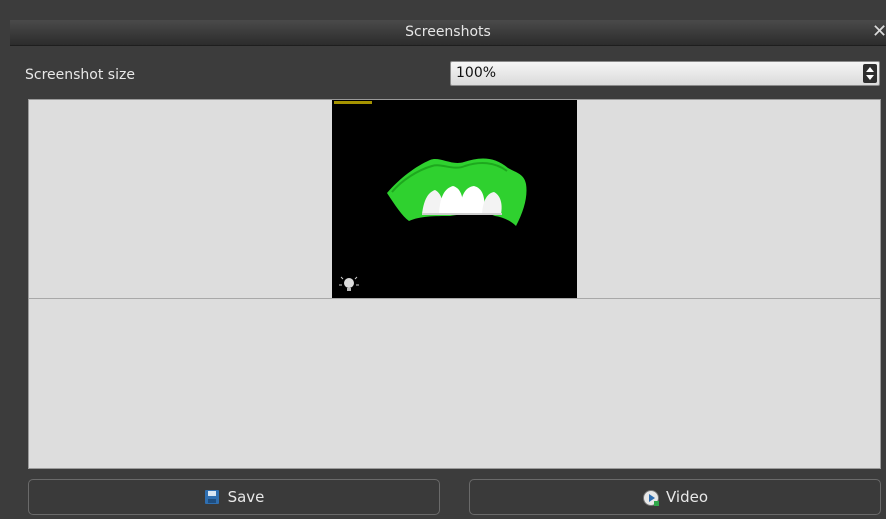 Image resolution: width=886 pixels, height=519 pixels. What do you see at coordinates (687, 497) in the screenshot?
I see `video-button-label: Video` at bounding box center [687, 497].